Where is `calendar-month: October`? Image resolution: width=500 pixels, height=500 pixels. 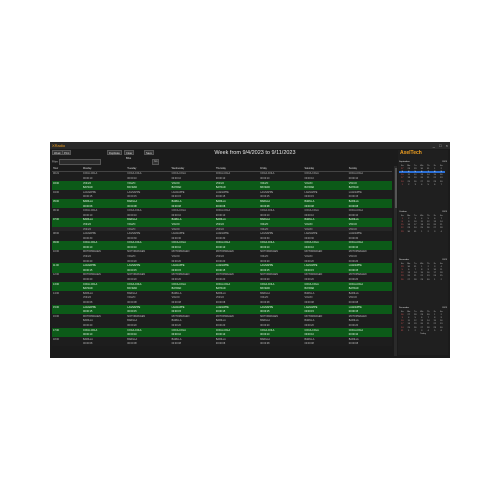
calendar-month: October is located at coordinates (403, 212).